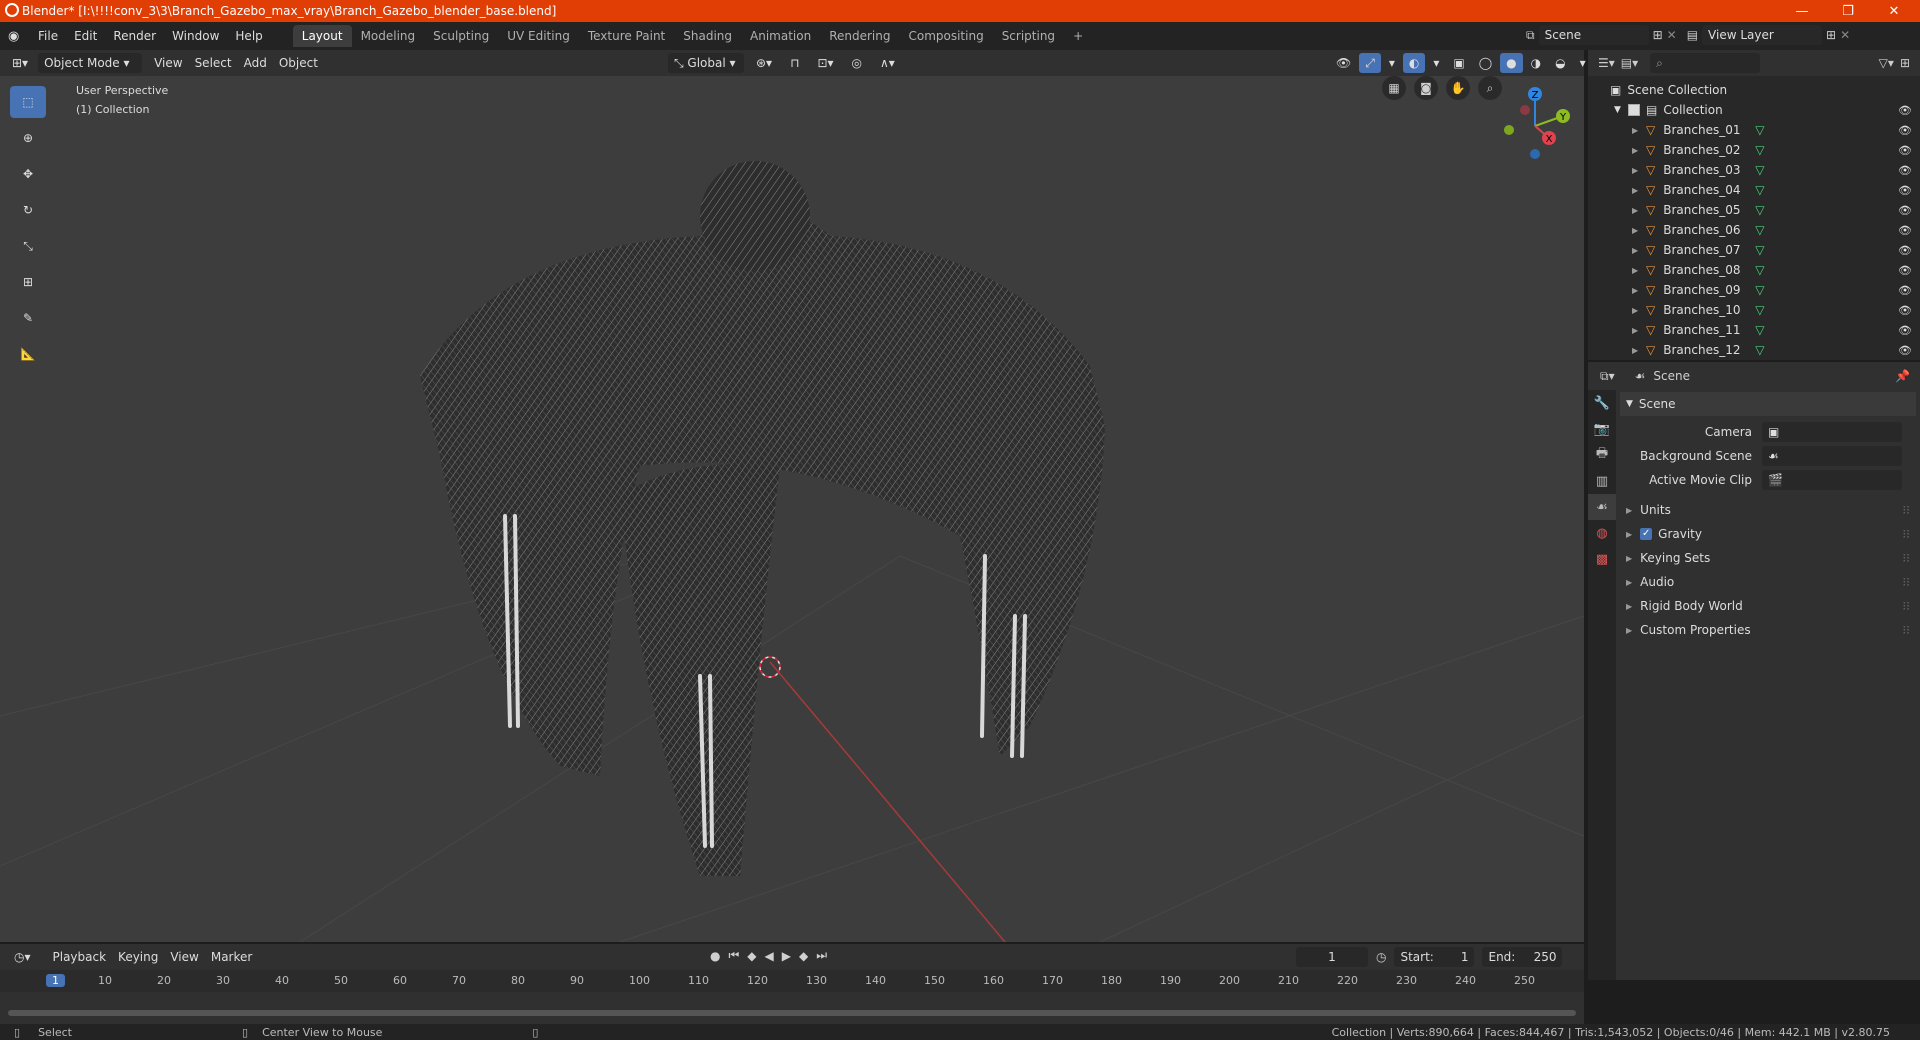  I want to click on menu-select: Select, so click(213, 63).